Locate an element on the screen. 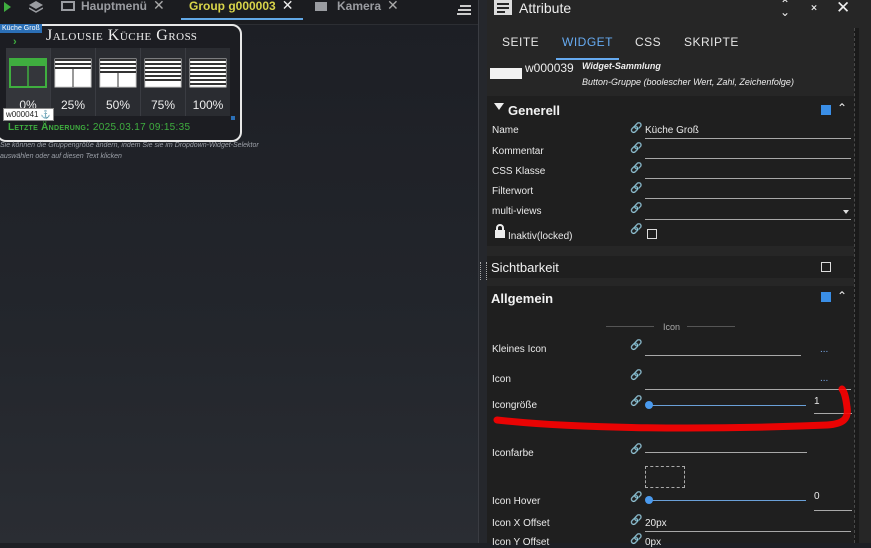  tab-label: Kamera is located at coordinates (359, 6).